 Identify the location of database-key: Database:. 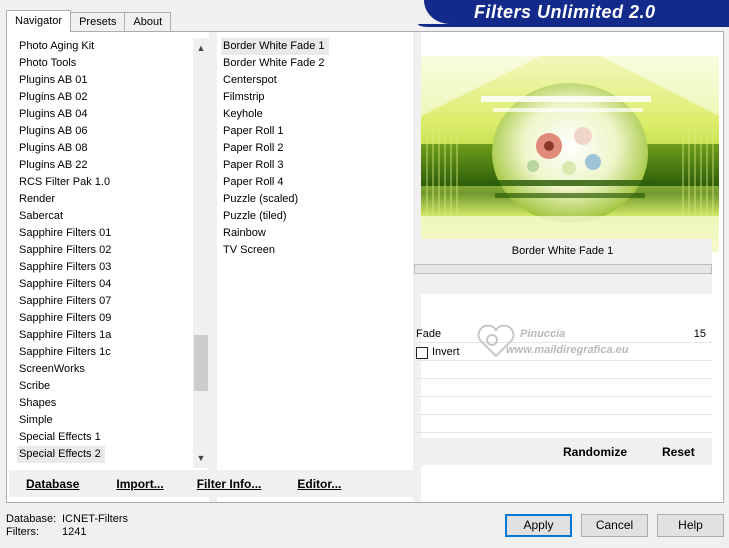
(31, 519).